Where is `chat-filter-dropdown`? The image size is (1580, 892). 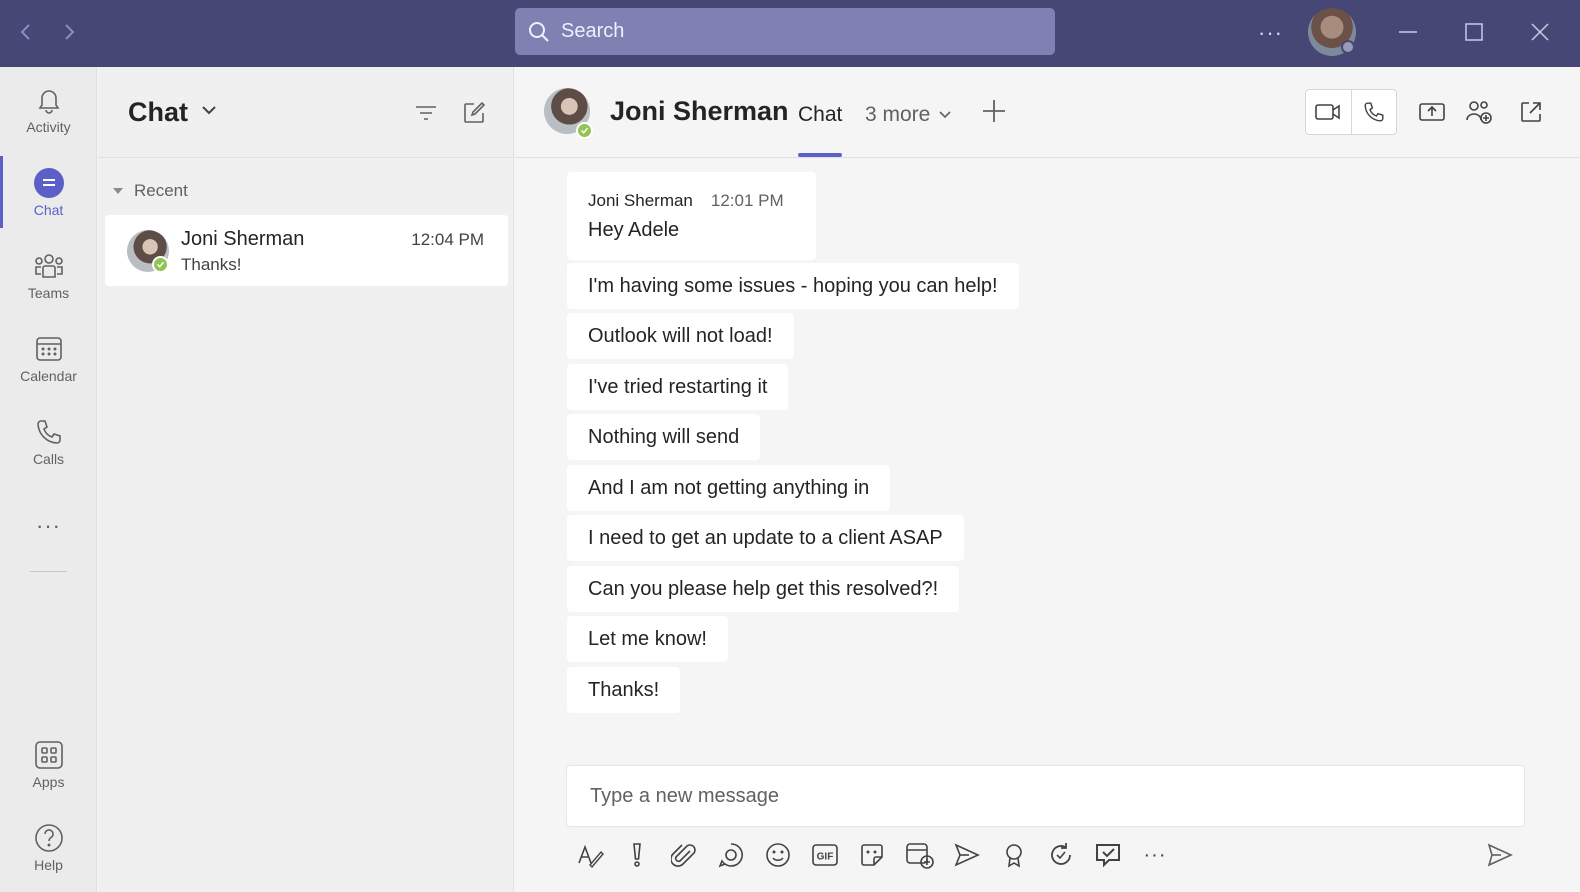
chat-filter-dropdown is located at coordinates (209, 112).